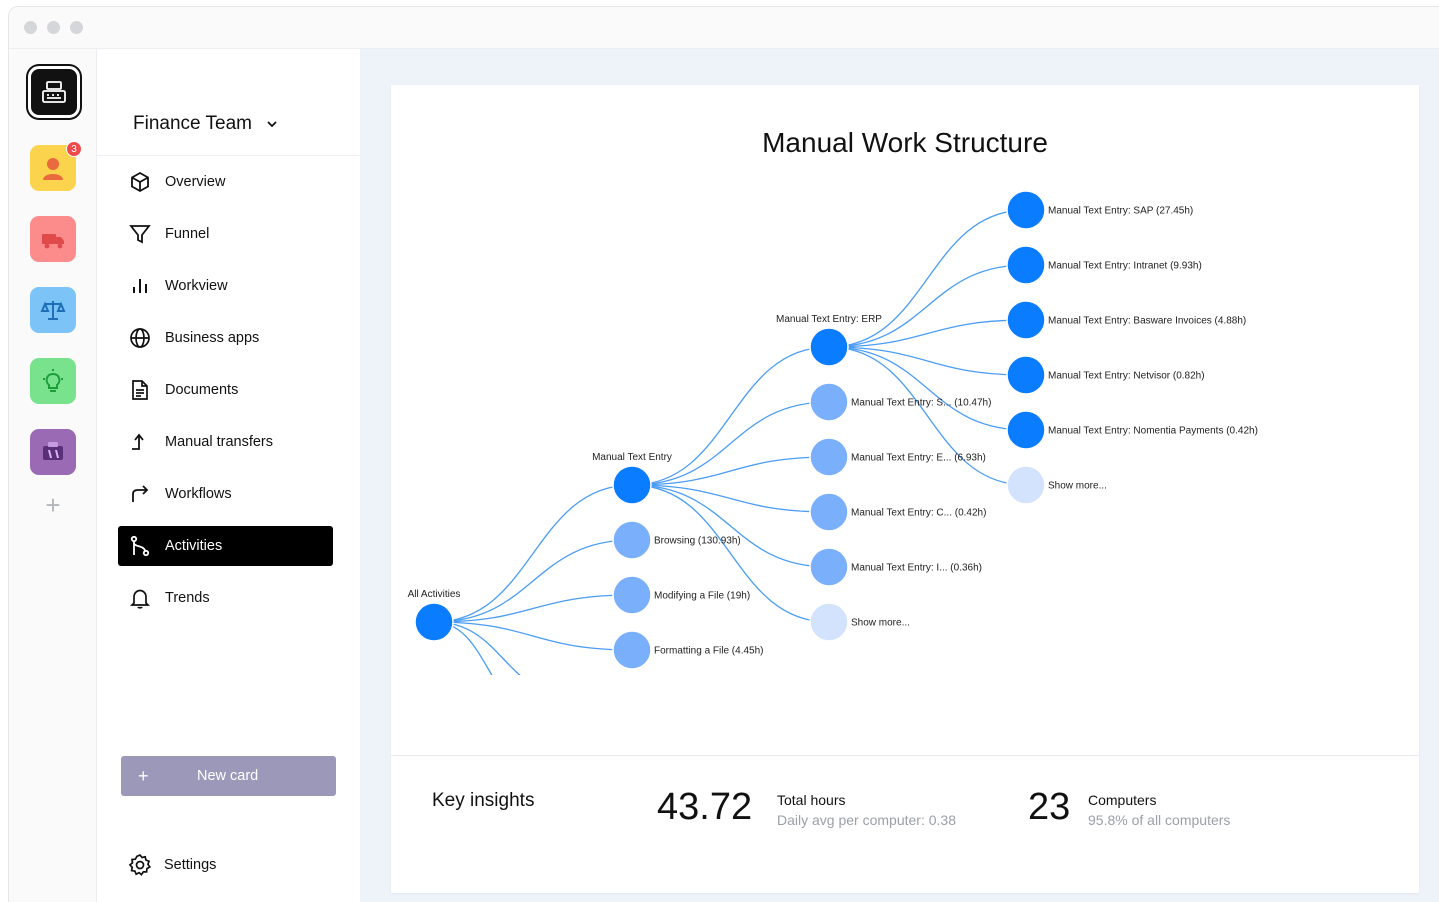  Describe the element at coordinates (921, 403) in the screenshot. I see `tree-node-label: Manual Text Entry: S... (10.47h)` at that location.